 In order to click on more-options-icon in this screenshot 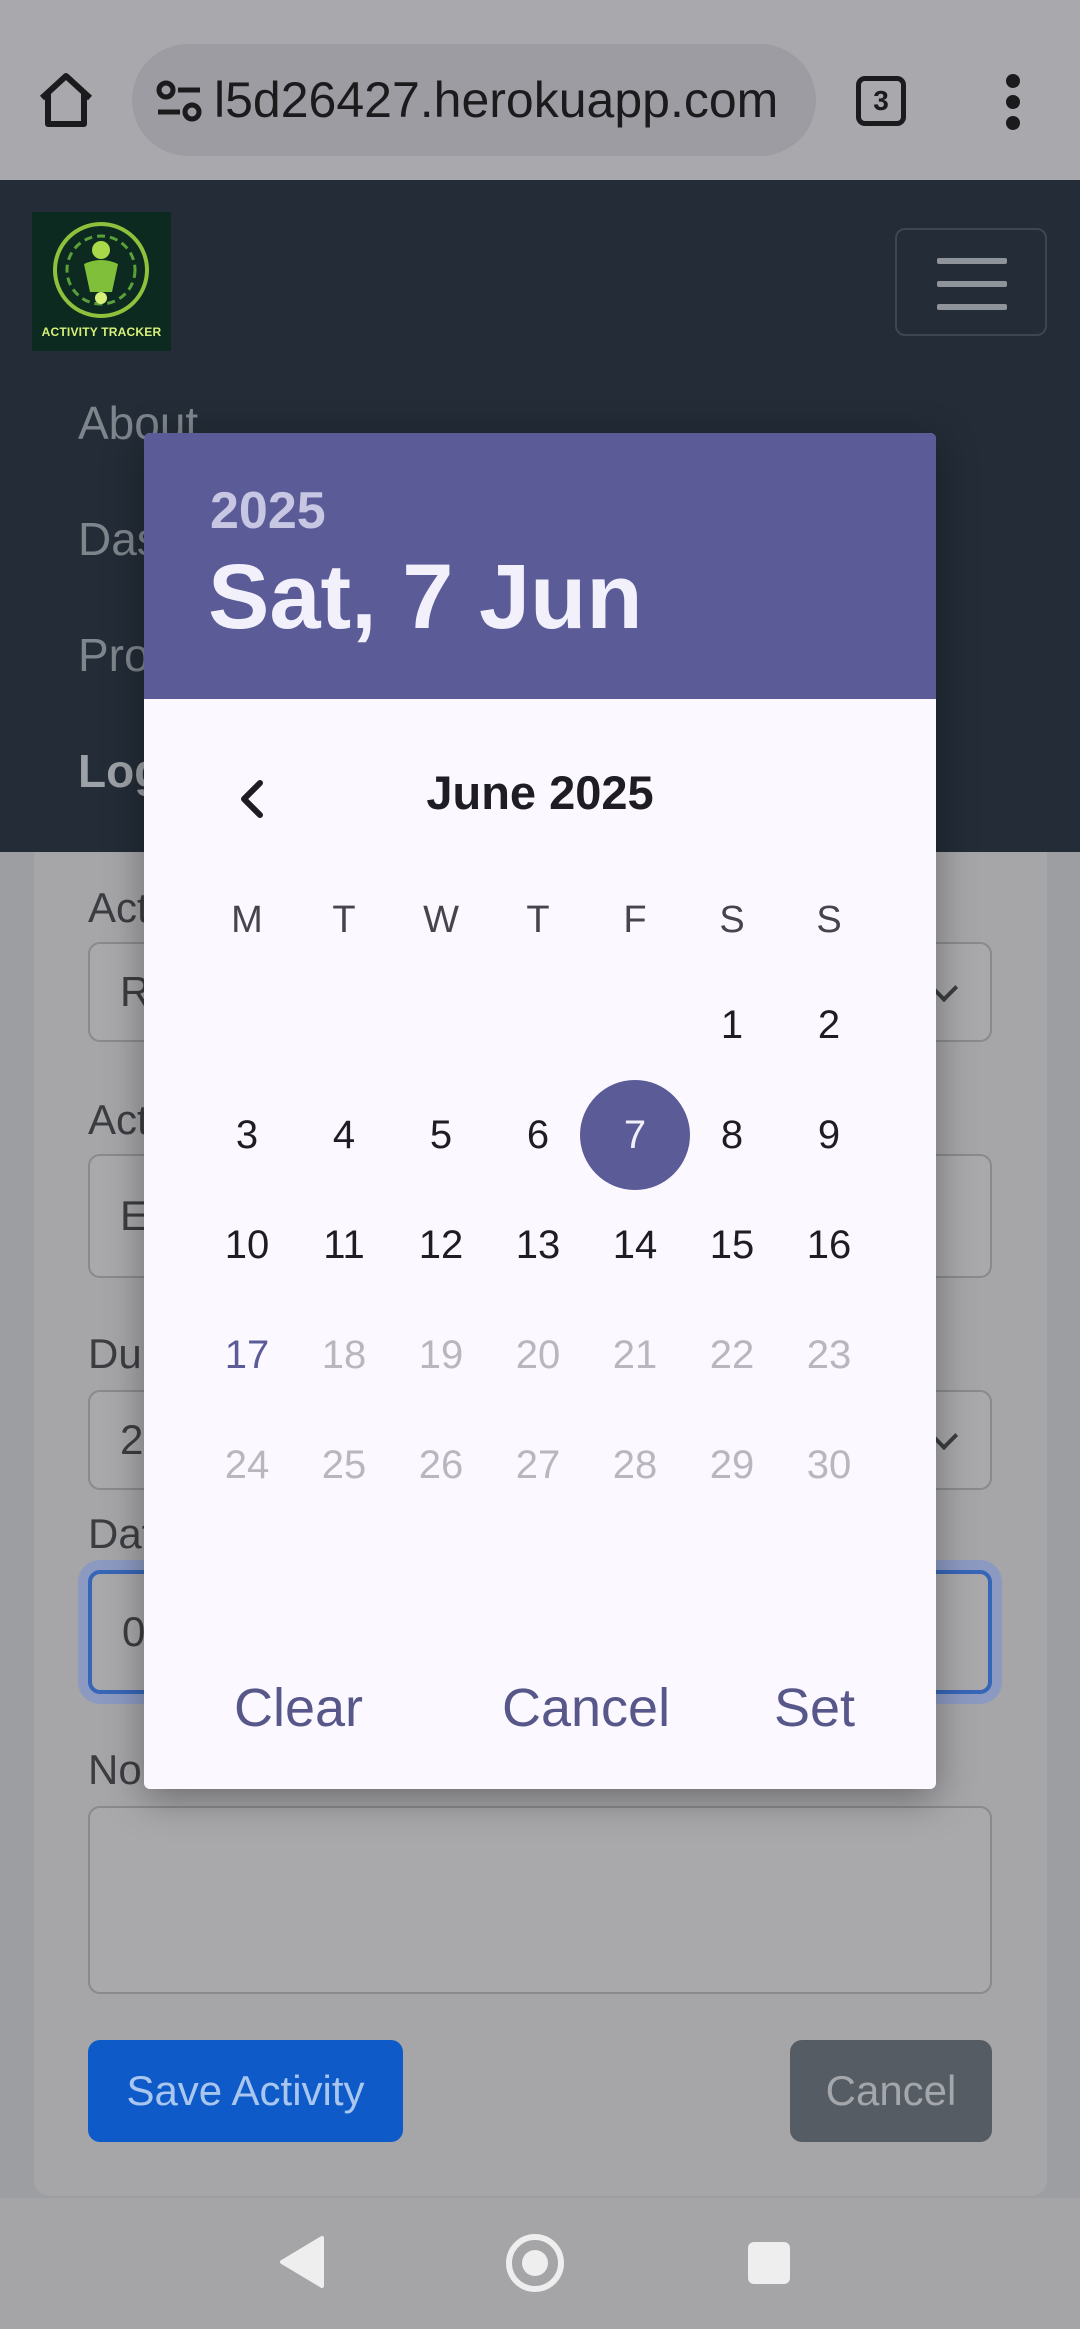, I will do `click(1014, 102)`.